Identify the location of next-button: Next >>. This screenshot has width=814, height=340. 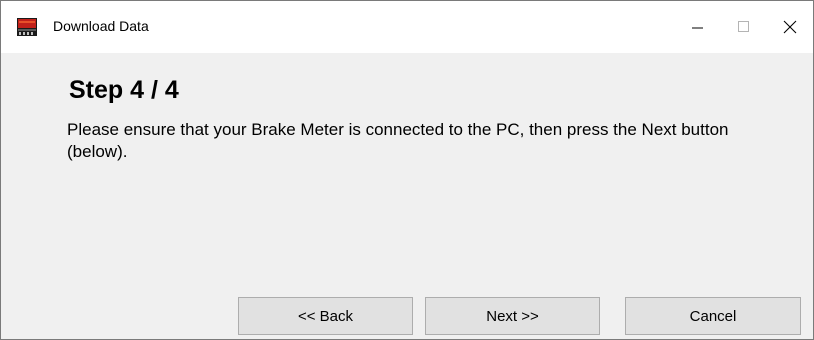
(512, 316).